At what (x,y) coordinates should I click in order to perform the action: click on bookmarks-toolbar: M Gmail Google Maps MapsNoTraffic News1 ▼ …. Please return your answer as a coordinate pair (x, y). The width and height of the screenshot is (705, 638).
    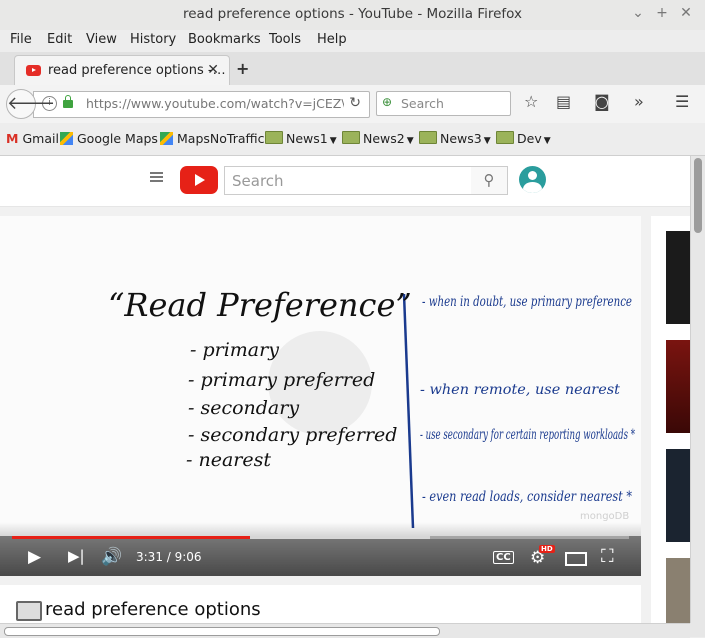
    Looking at the image, I should click on (352, 139).